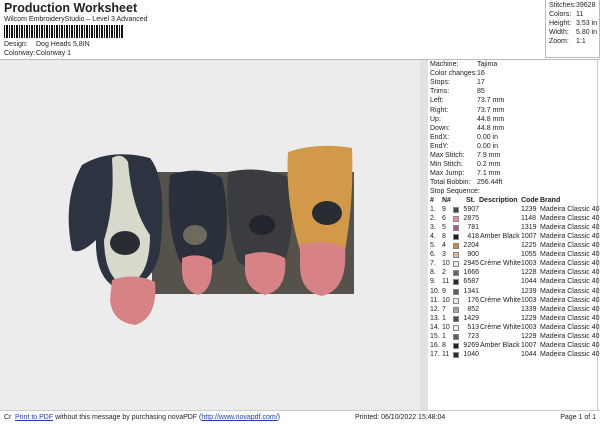  What do you see at coordinates (530, 200) in the screenshot?
I see `column-header: Code` at bounding box center [530, 200].